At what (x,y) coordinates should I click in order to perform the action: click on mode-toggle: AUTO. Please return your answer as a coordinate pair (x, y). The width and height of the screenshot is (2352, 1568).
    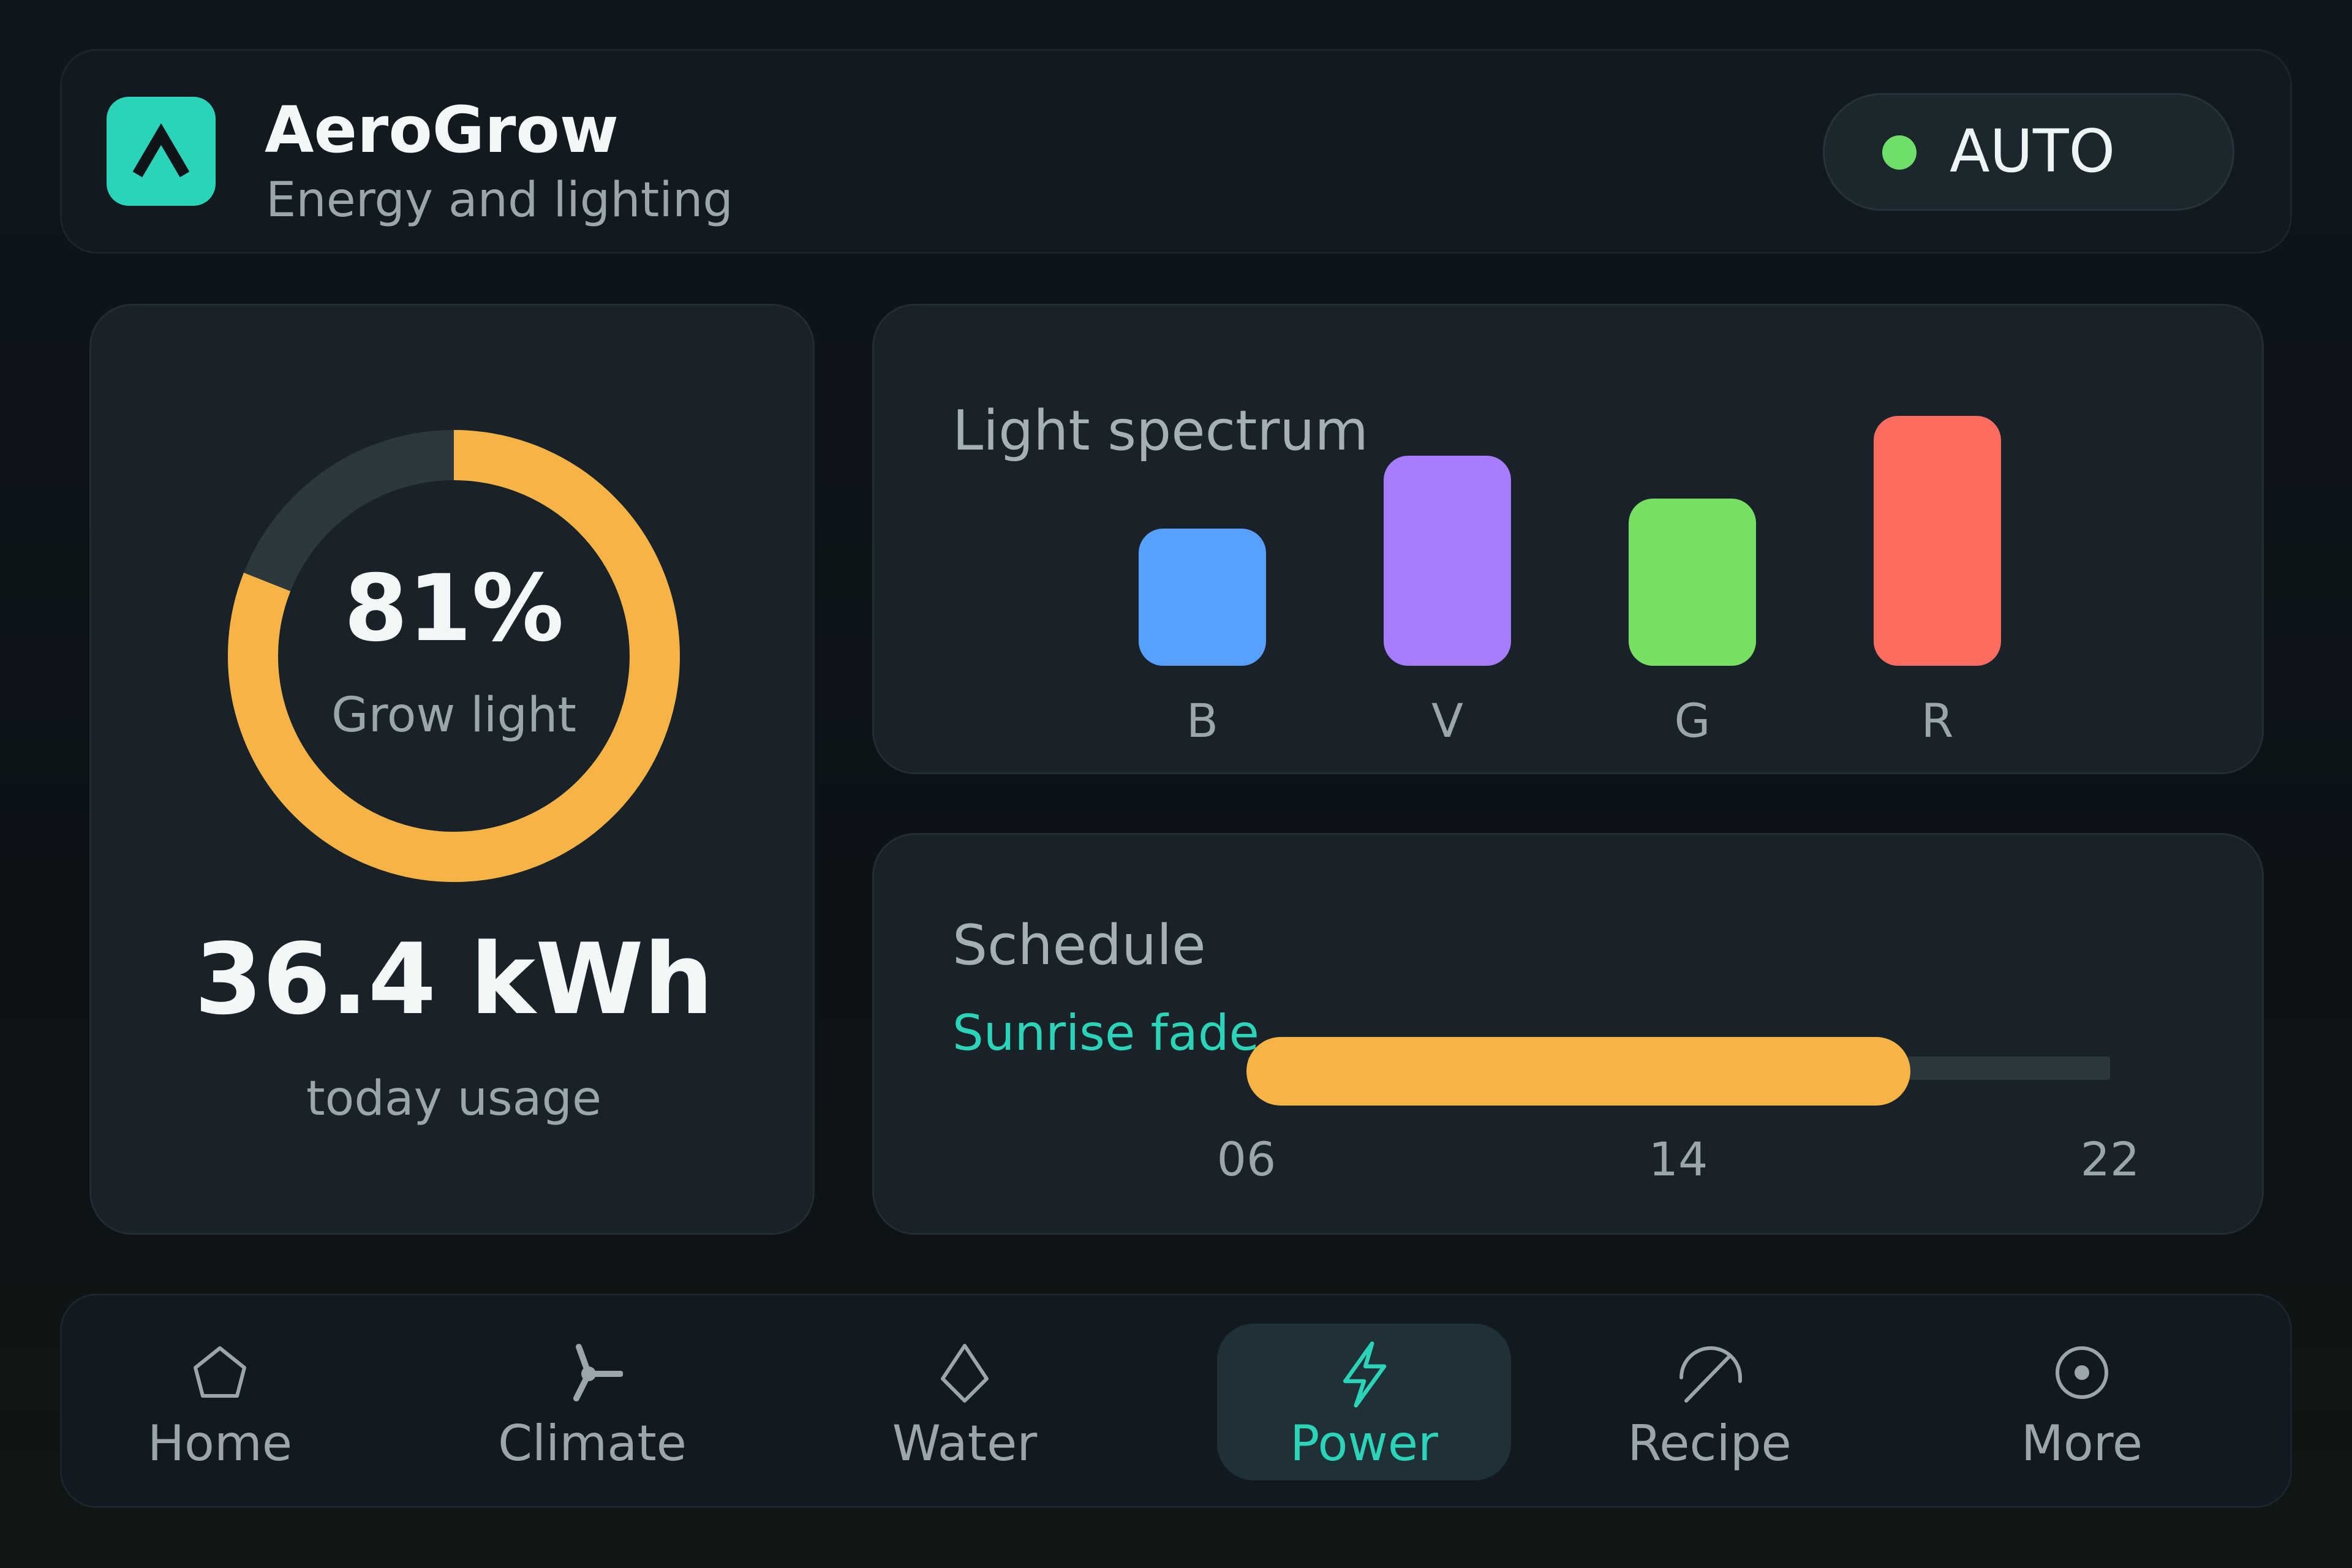
    Looking at the image, I should click on (2029, 152).